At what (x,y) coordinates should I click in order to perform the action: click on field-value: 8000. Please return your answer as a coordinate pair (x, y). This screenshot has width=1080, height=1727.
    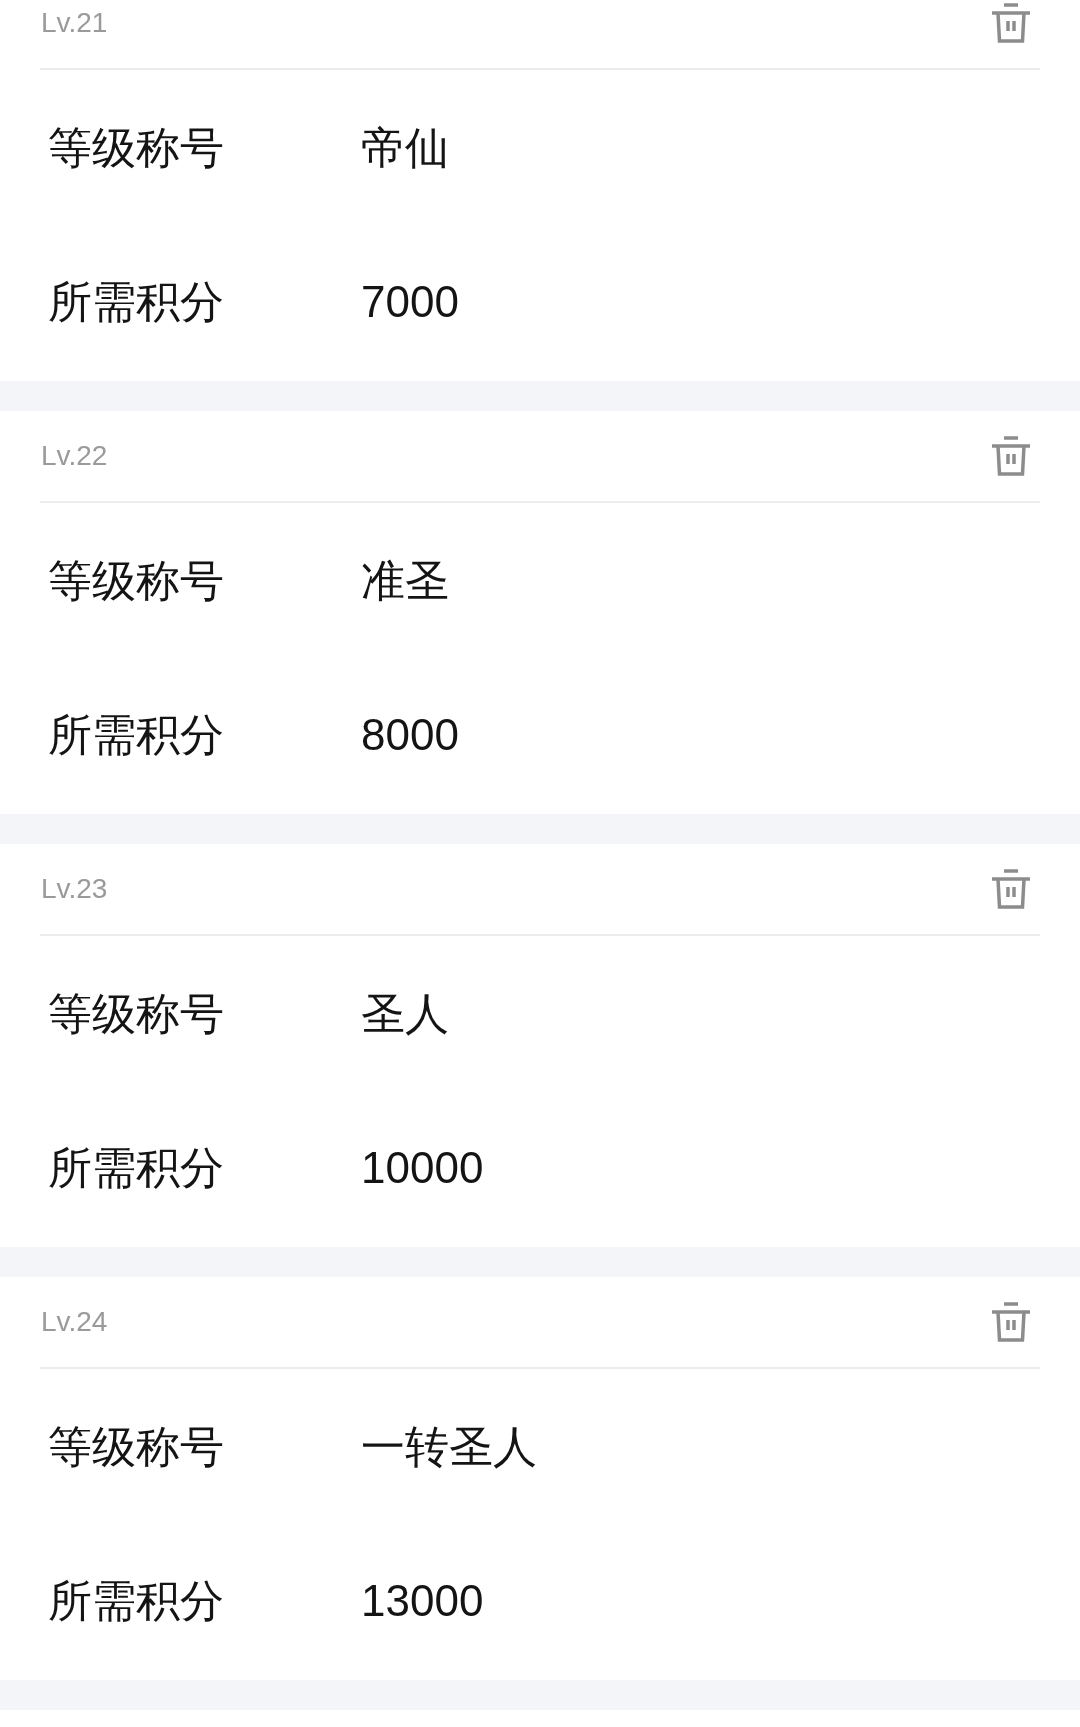
    Looking at the image, I should click on (410, 735).